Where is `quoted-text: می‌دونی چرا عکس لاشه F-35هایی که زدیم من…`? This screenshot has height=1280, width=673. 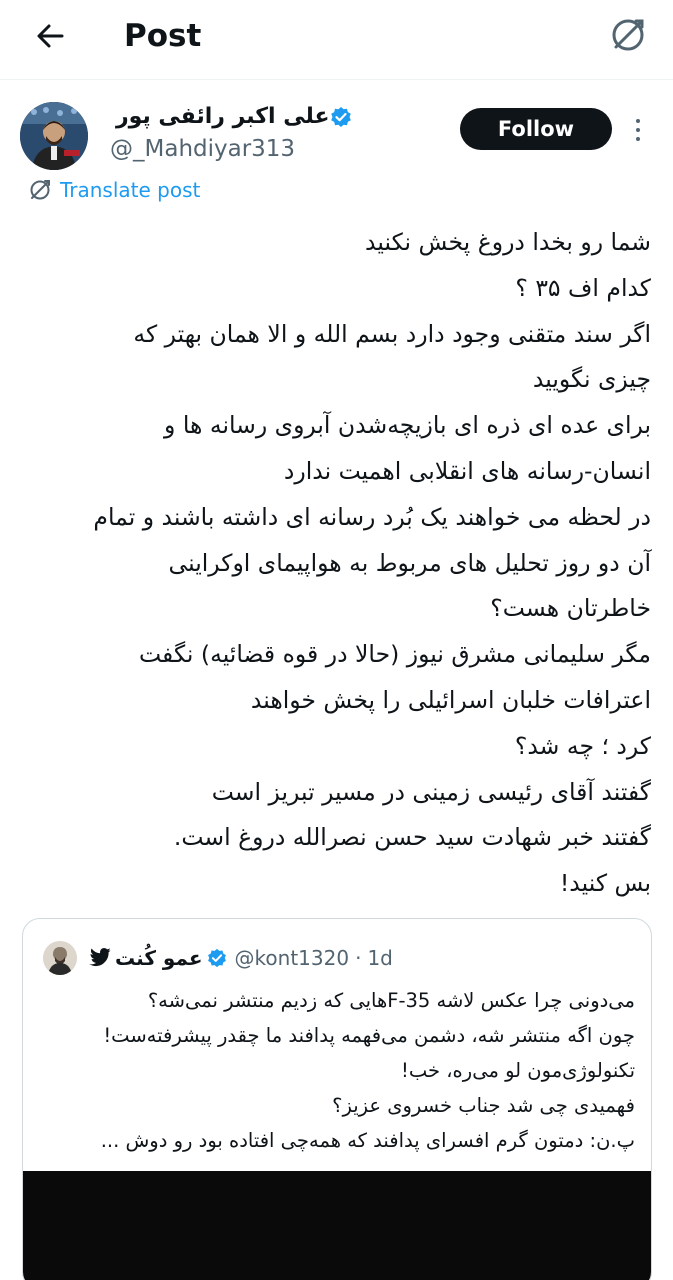
quoted-text: می‌دونی چرا عکس لاشه F-35هایی که زدیم من… is located at coordinates (335, 1070).